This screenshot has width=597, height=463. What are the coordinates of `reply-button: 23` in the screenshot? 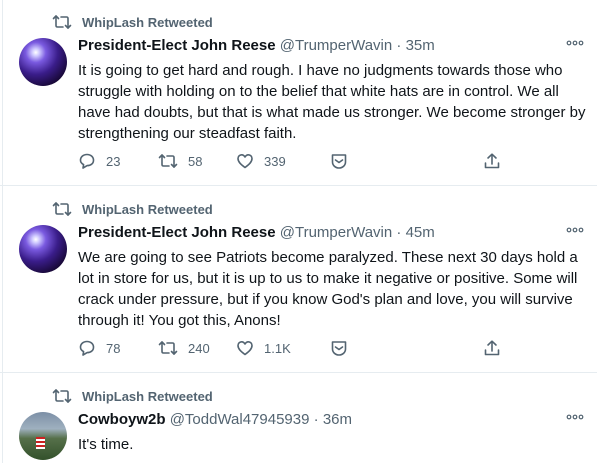 It's located at (99, 161).